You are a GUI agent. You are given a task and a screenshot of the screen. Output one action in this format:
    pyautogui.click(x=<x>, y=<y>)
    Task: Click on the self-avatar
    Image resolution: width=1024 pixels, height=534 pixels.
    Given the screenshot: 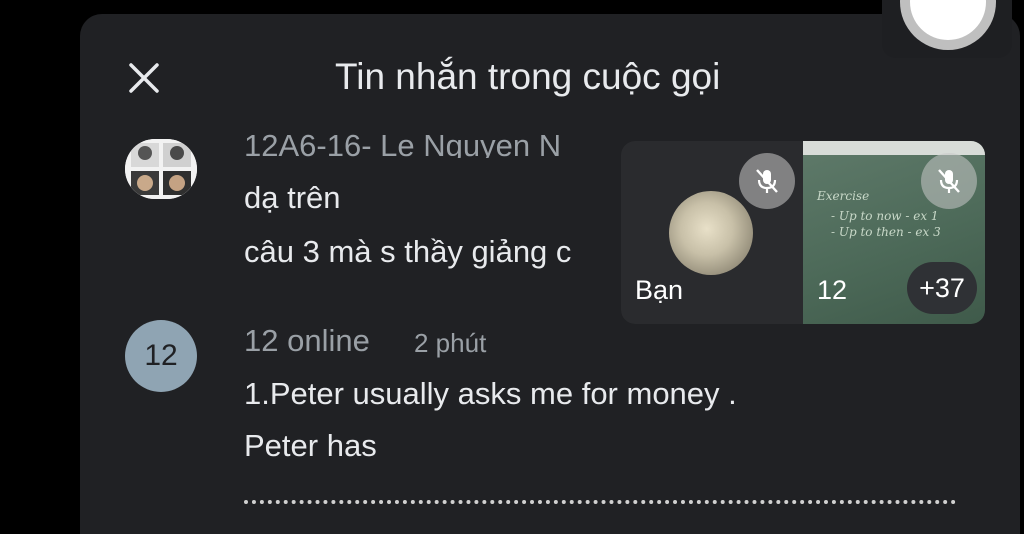 What is the action you would take?
    pyautogui.click(x=711, y=233)
    